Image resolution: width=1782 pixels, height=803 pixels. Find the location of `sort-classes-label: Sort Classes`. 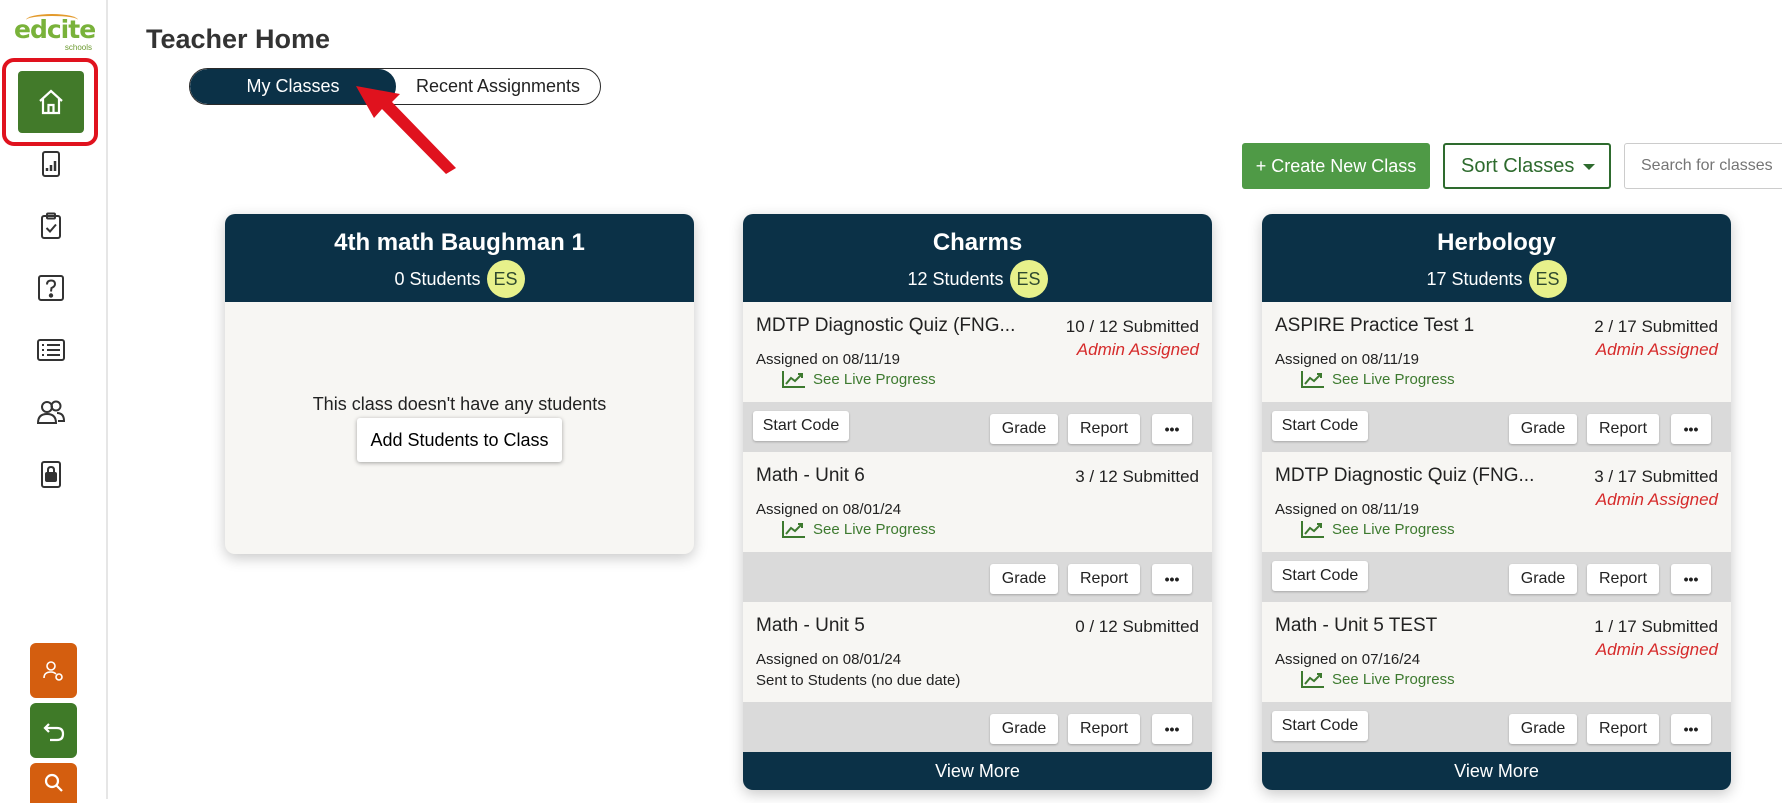

sort-classes-label: Sort Classes is located at coordinates (1518, 165).